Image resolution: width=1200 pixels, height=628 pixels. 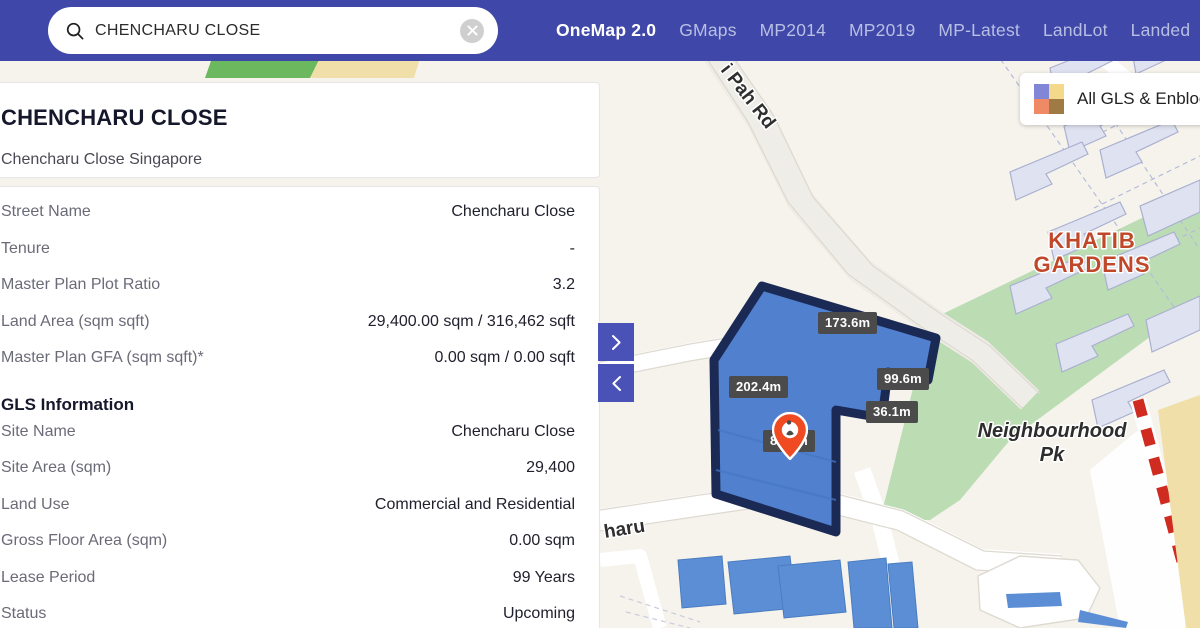 I want to click on row-label: Land Area (sqm sqft), so click(x=75, y=321).